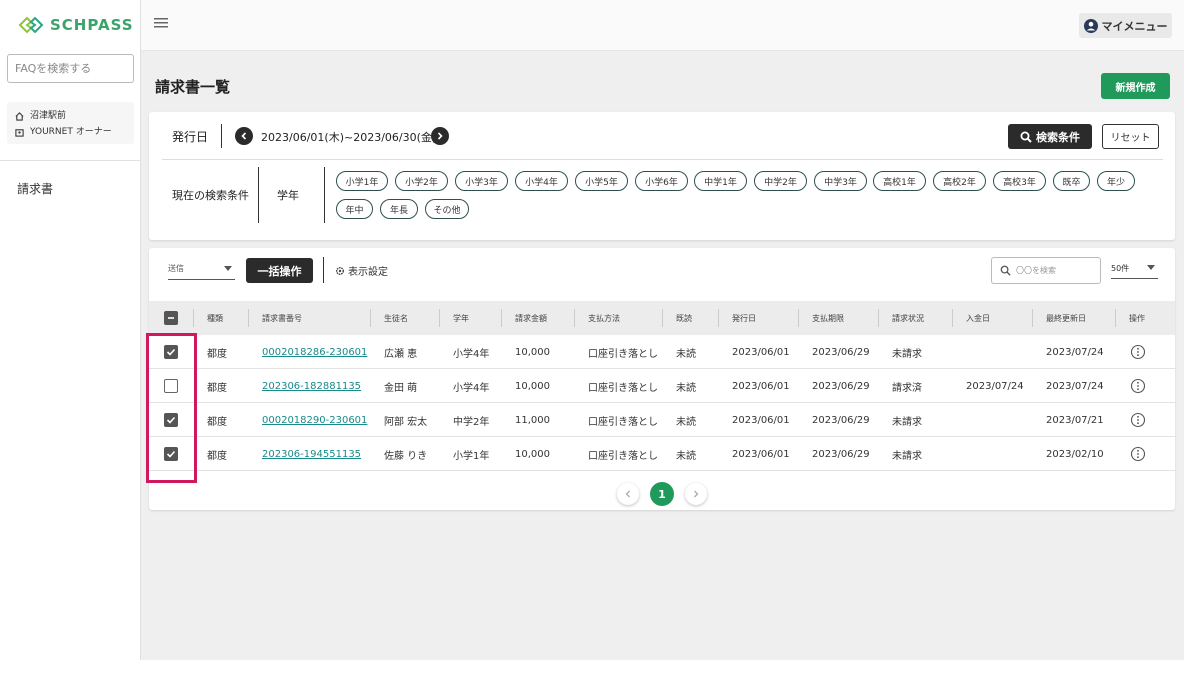 Image resolution: width=1200 pixels, height=700 pixels. What do you see at coordinates (995, 386) in the screenshot?
I see `cell-paid: 2023/07/24` at bounding box center [995, 386].